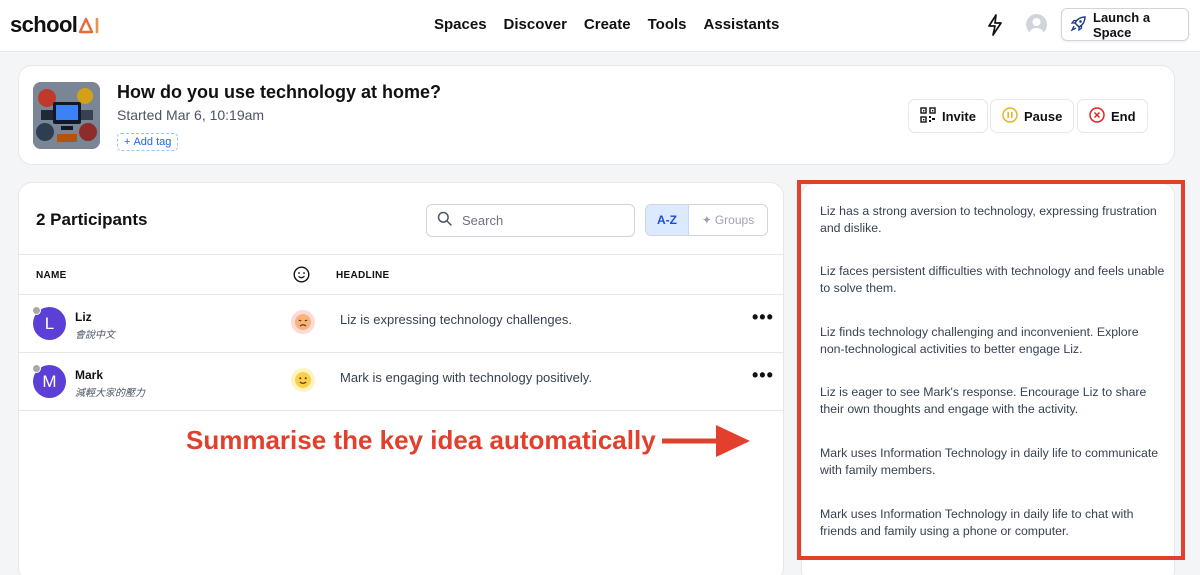  I want to click on sad-face-icon, so click(303, 322).